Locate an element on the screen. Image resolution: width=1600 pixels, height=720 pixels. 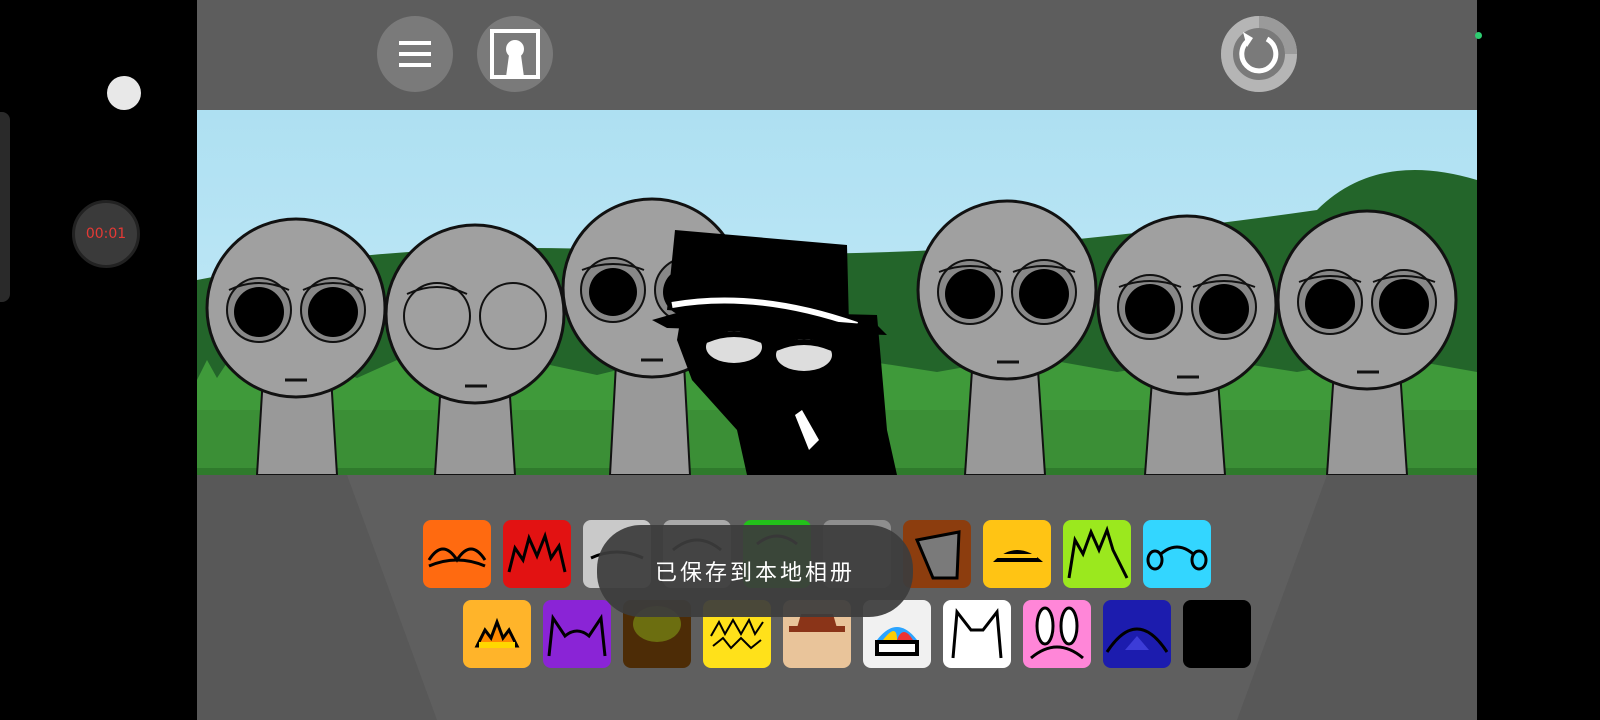
reset-button is located at coordinates (1259, 54).